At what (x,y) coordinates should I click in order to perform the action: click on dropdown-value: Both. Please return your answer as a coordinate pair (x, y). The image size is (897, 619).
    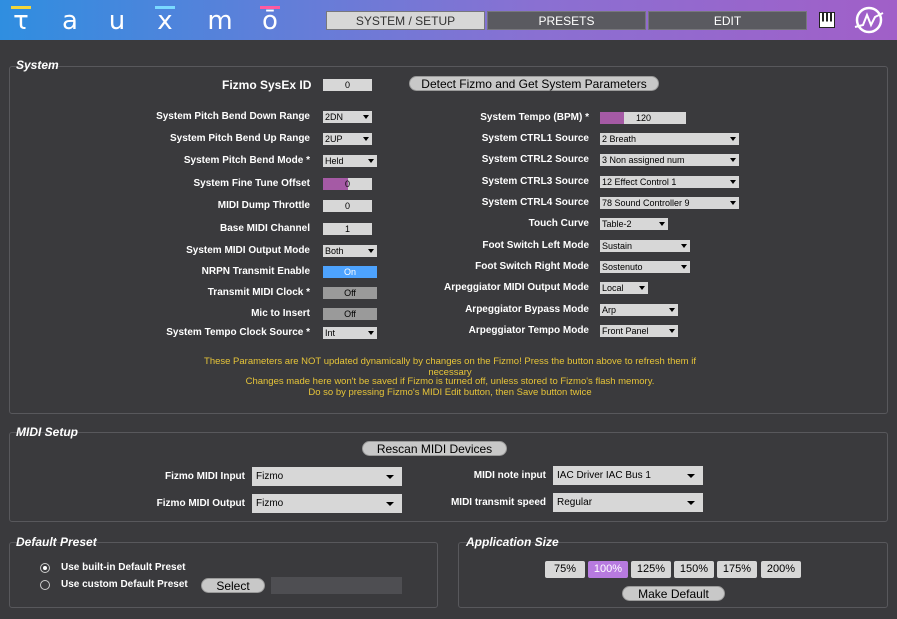
    Looking at the image, I should click on (334, 251).